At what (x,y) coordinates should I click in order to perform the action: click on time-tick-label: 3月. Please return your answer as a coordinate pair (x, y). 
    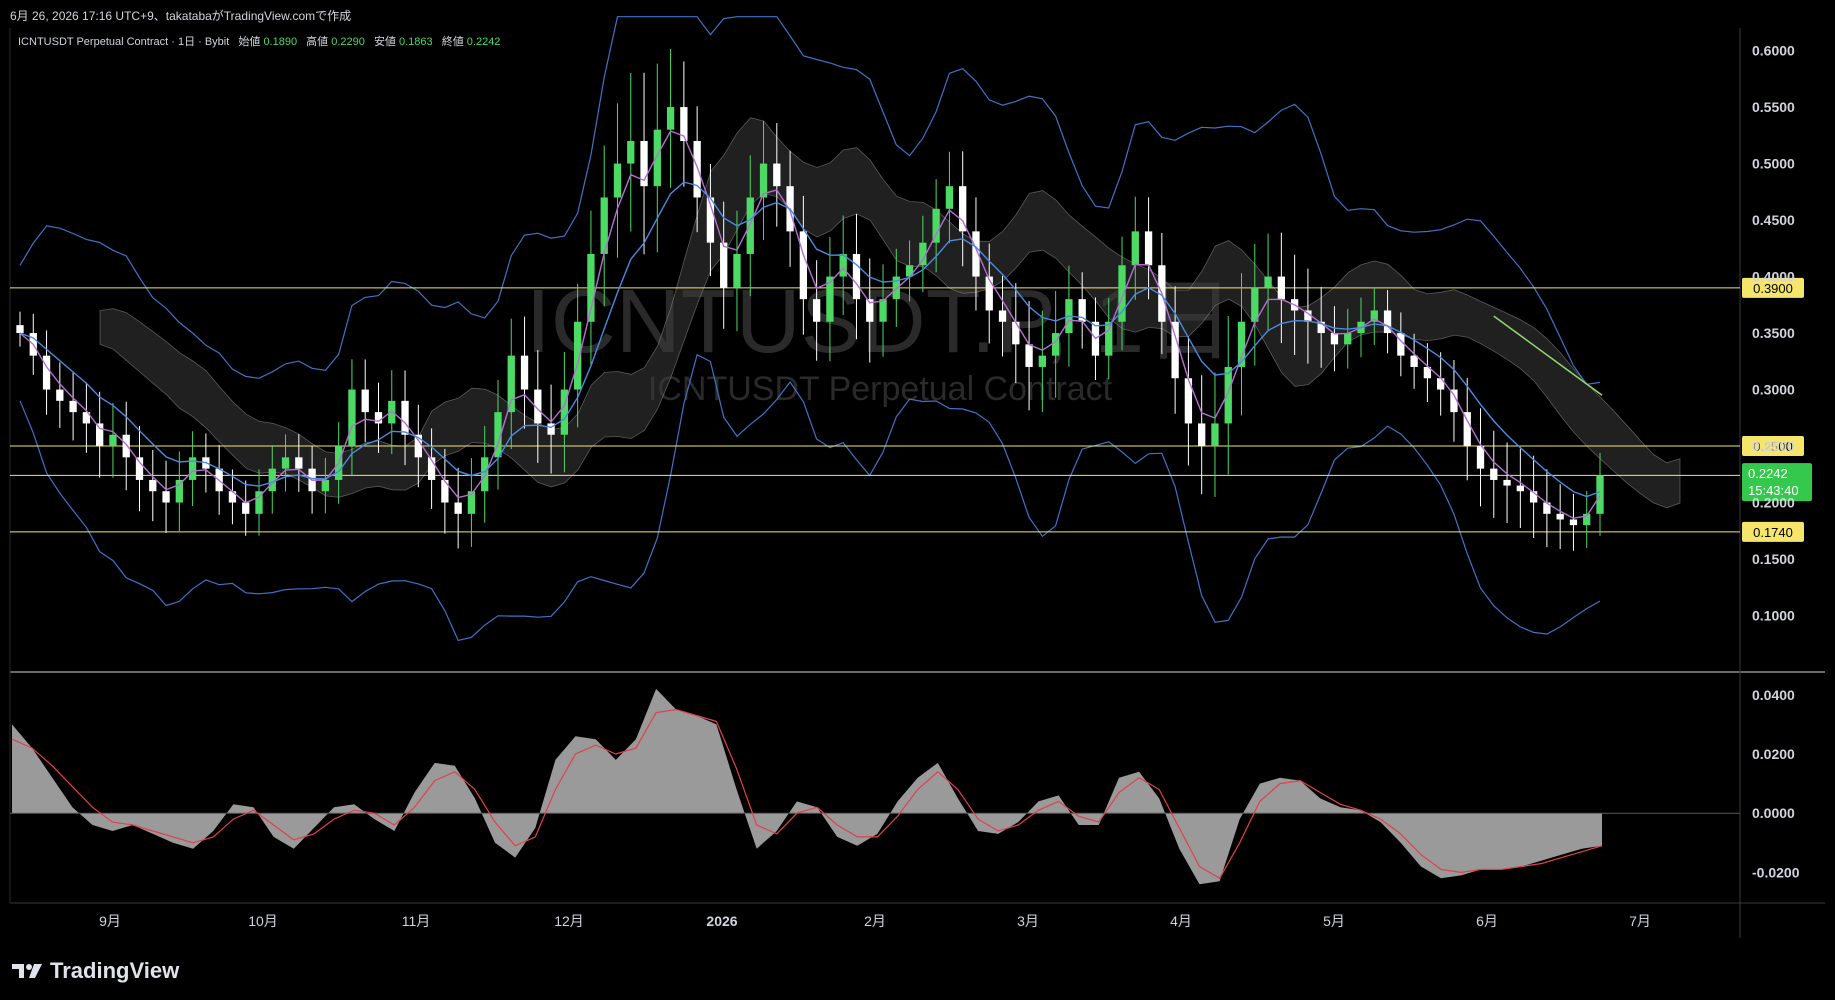
    Looking at the image, I should click on (1028, 921).